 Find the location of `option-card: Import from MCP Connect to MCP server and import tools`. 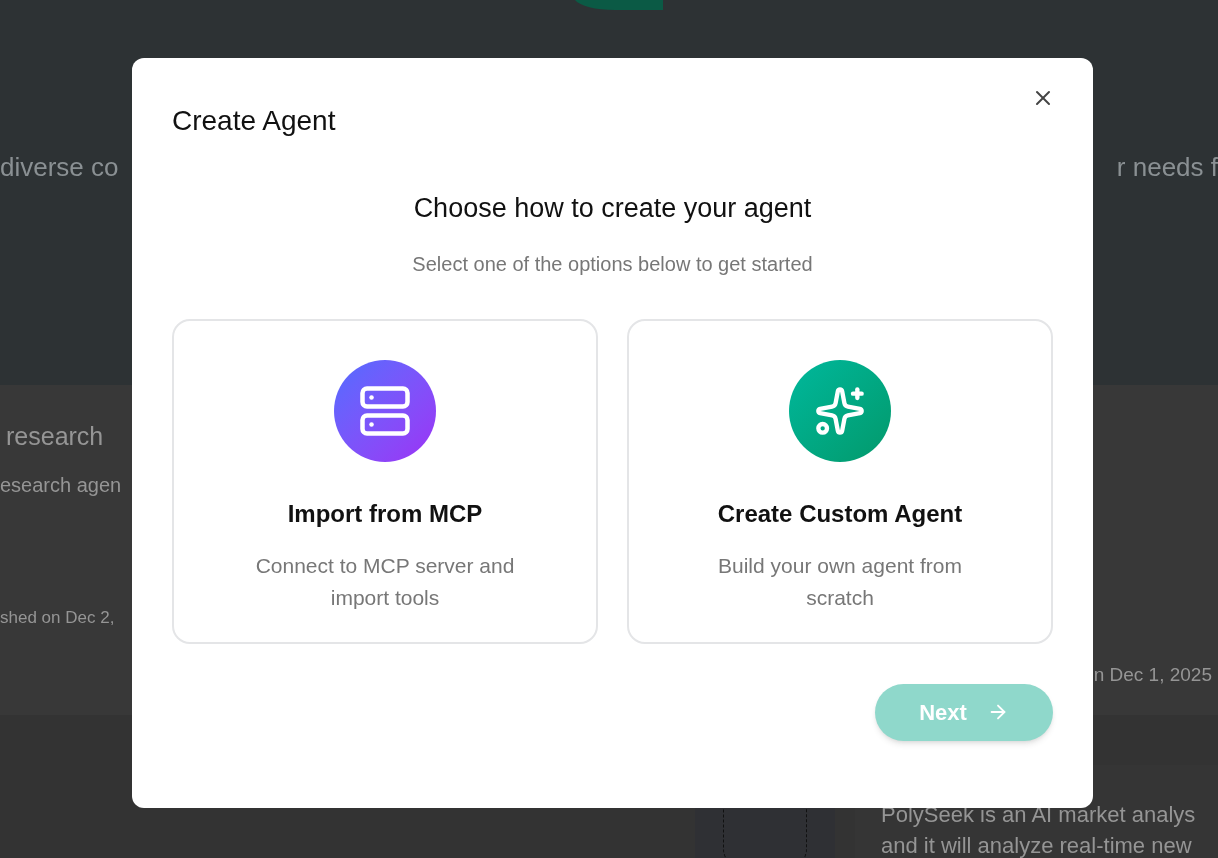

option-card: Import from MCP Connect to MCP server and import tools is located at coordinates (385, 481).